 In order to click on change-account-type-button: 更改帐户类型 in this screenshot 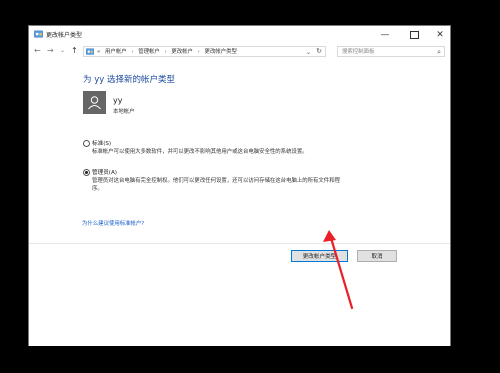, I will do `click(319, 256)`.